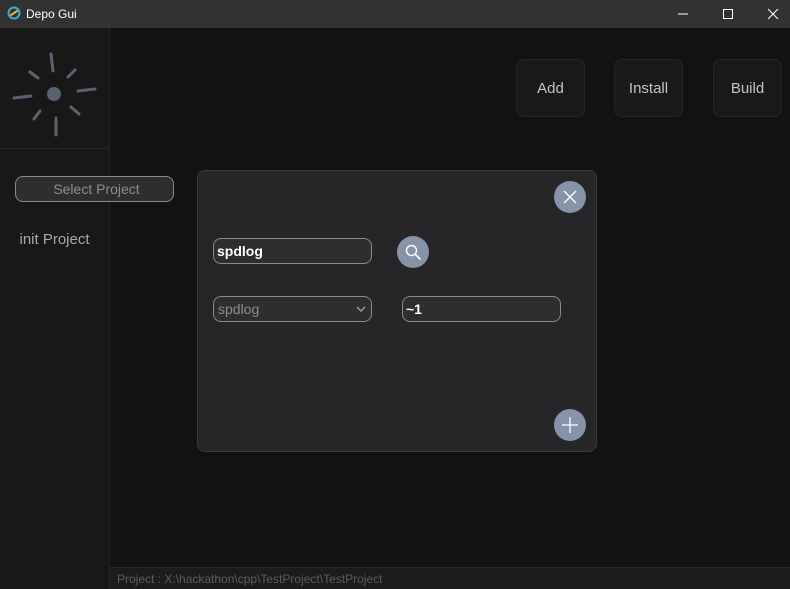  I want to click on package-search-input, so click(292, 251).